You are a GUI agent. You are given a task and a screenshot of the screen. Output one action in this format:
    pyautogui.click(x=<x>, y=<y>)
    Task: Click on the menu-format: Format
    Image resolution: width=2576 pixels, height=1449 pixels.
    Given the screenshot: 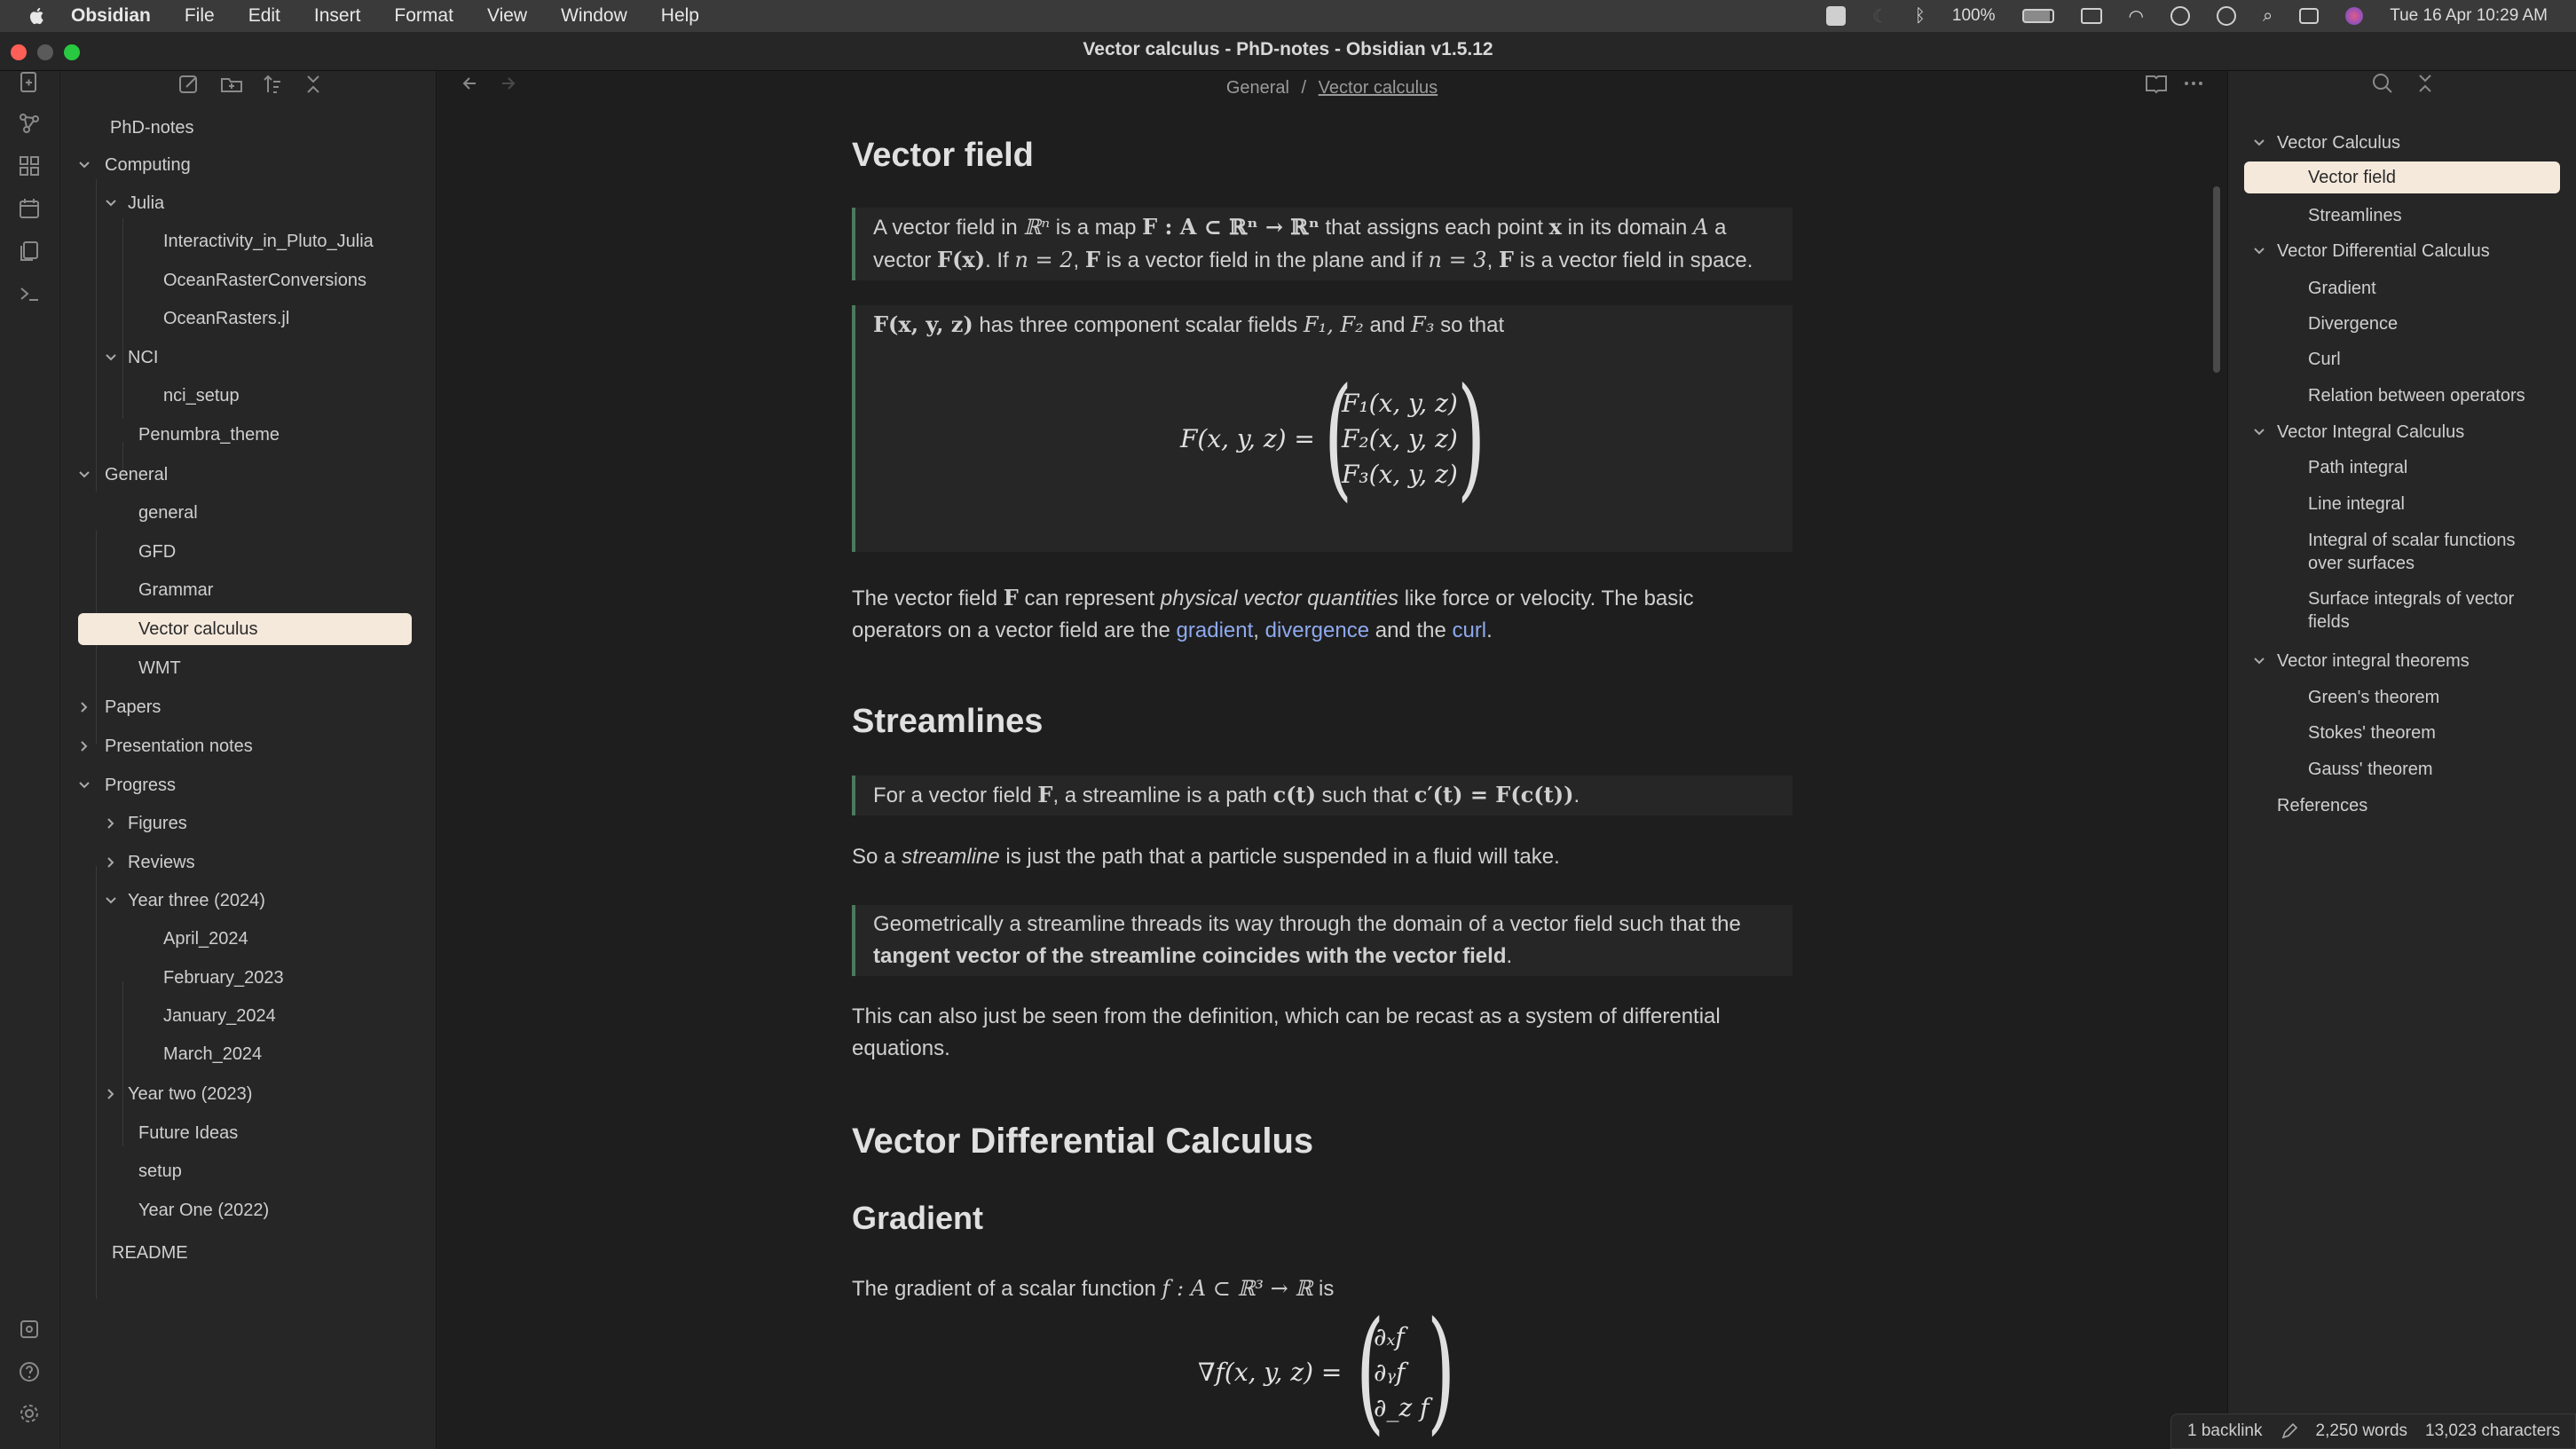 What is the action you would take?
    pyautogui.click(x=423, y=16)
    